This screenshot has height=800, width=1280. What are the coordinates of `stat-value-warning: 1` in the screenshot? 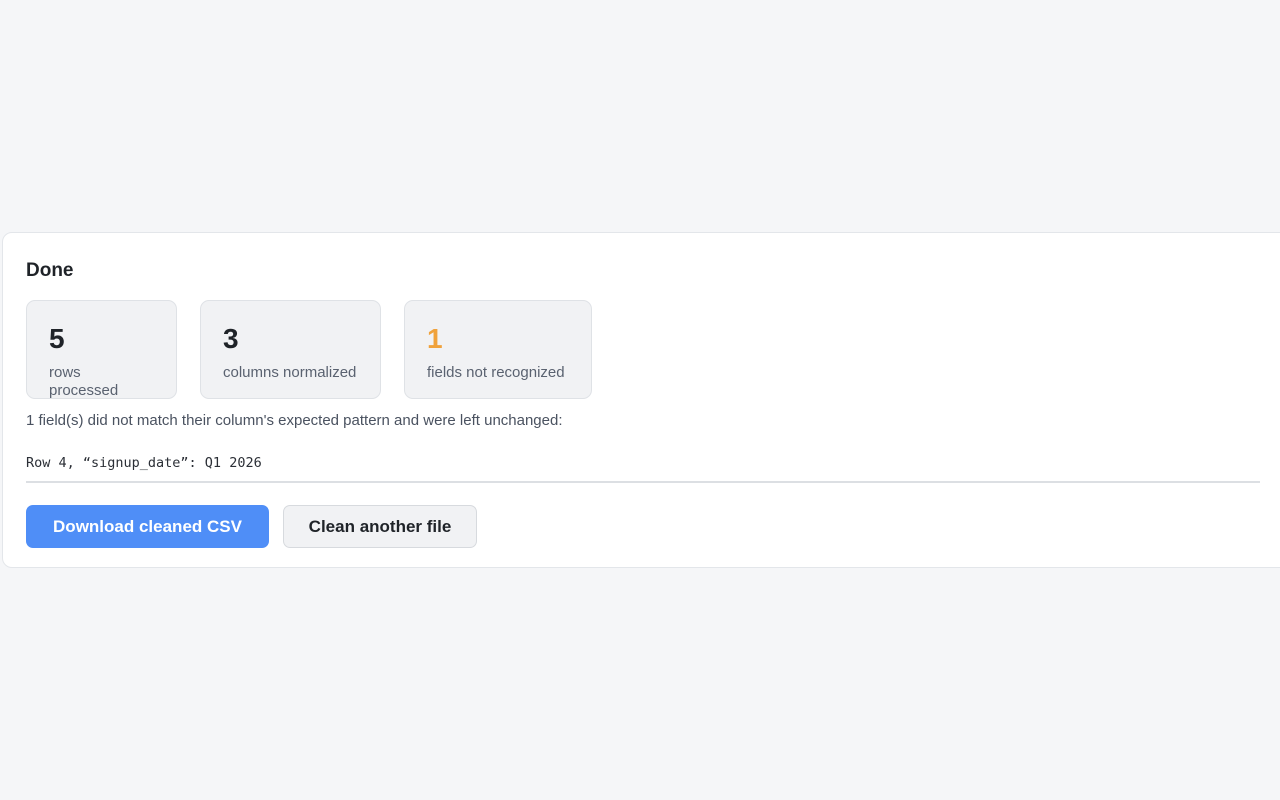 It's located at (435, 338).